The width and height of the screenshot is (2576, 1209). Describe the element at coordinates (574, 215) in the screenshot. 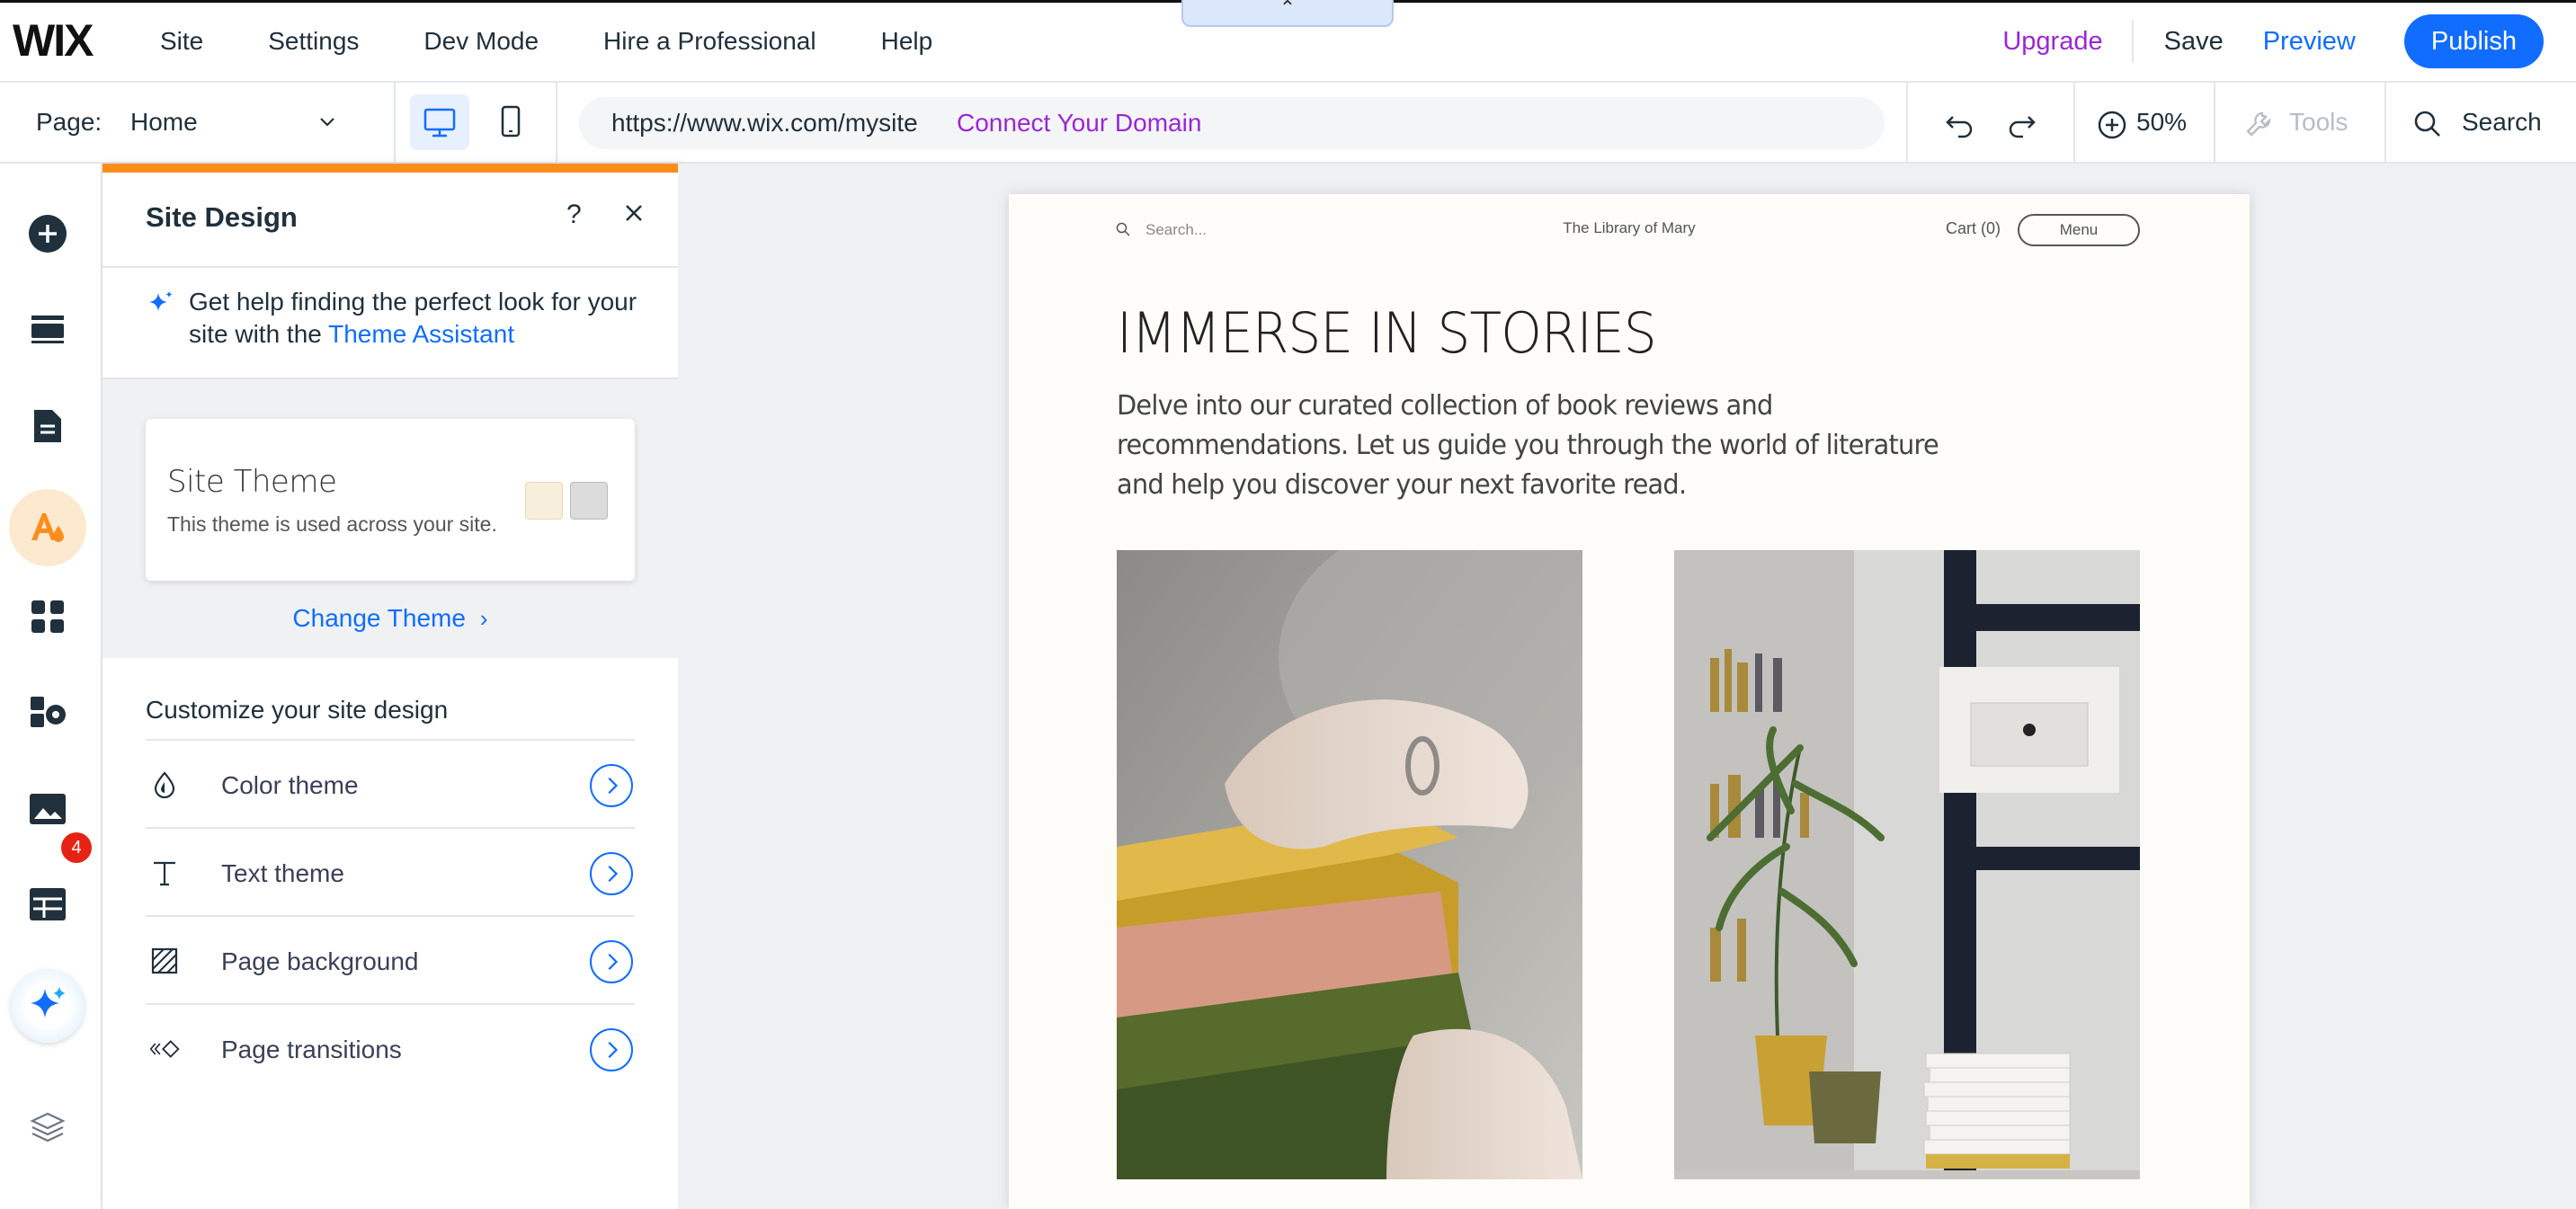

I see `help-button: ?` at that location.